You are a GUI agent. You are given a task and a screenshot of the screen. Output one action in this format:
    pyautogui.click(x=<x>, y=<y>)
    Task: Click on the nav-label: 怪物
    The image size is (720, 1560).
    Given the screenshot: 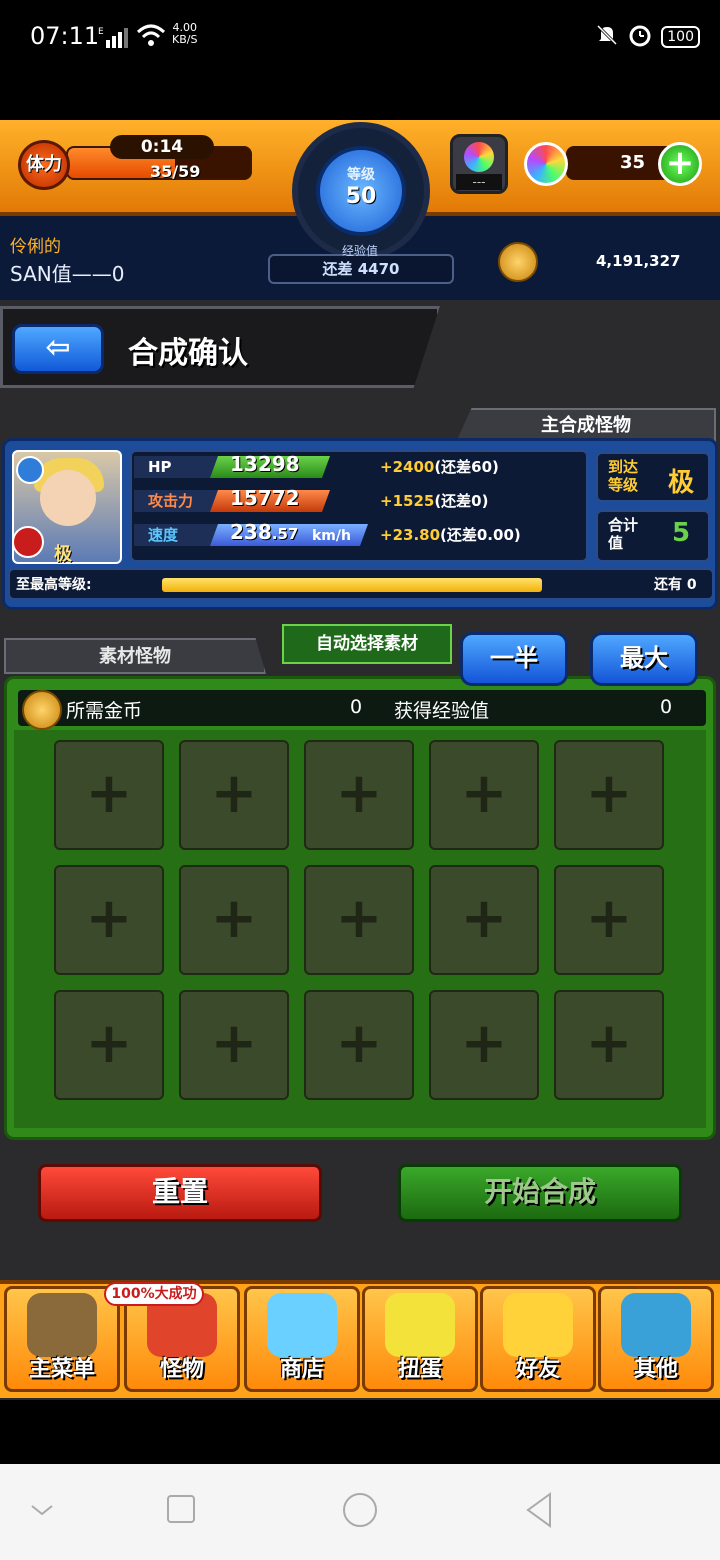 What is the action you would take?
    pyautogui.click(x=181, y=1369)
    